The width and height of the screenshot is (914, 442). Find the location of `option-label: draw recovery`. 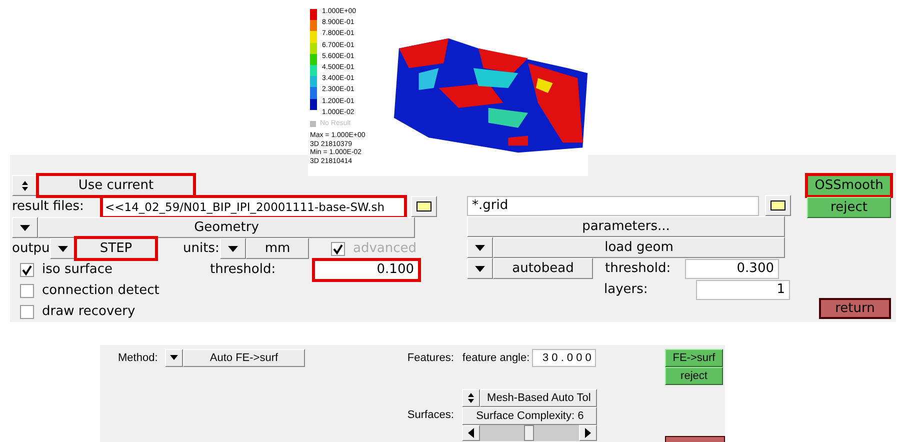

option-label: draw recovery is located at coordinates (89, 311).